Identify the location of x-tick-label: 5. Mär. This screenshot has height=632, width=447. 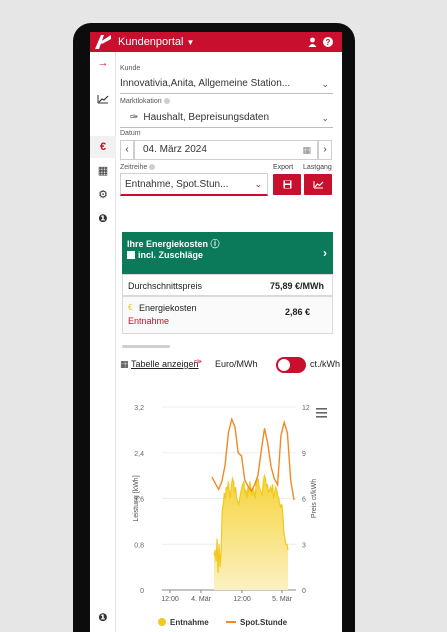
(282, 599).